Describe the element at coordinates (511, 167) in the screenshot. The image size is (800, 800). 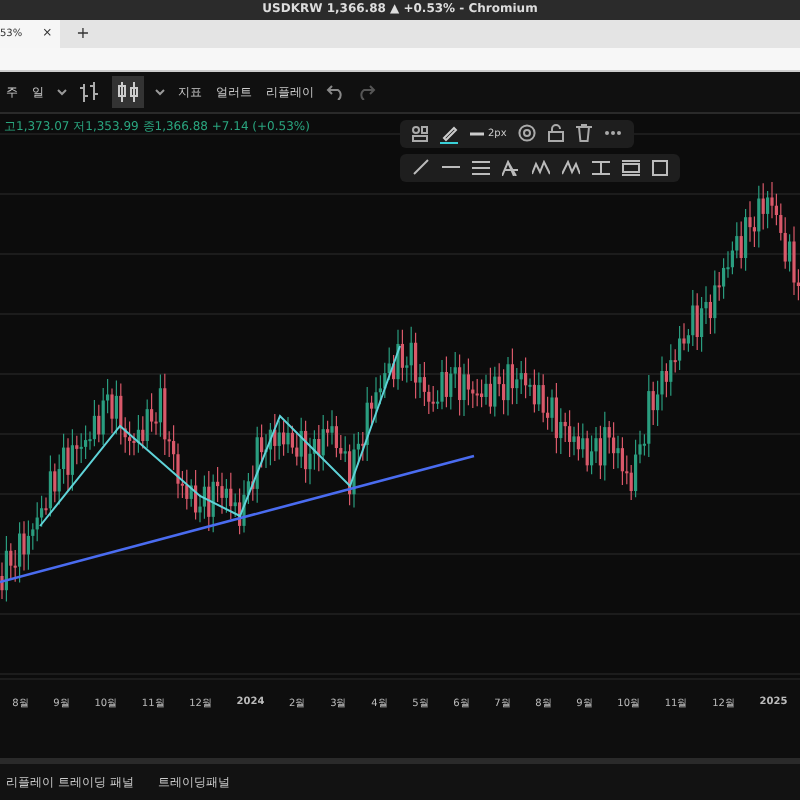
I see `pitchfork-tool-icon` at that location.